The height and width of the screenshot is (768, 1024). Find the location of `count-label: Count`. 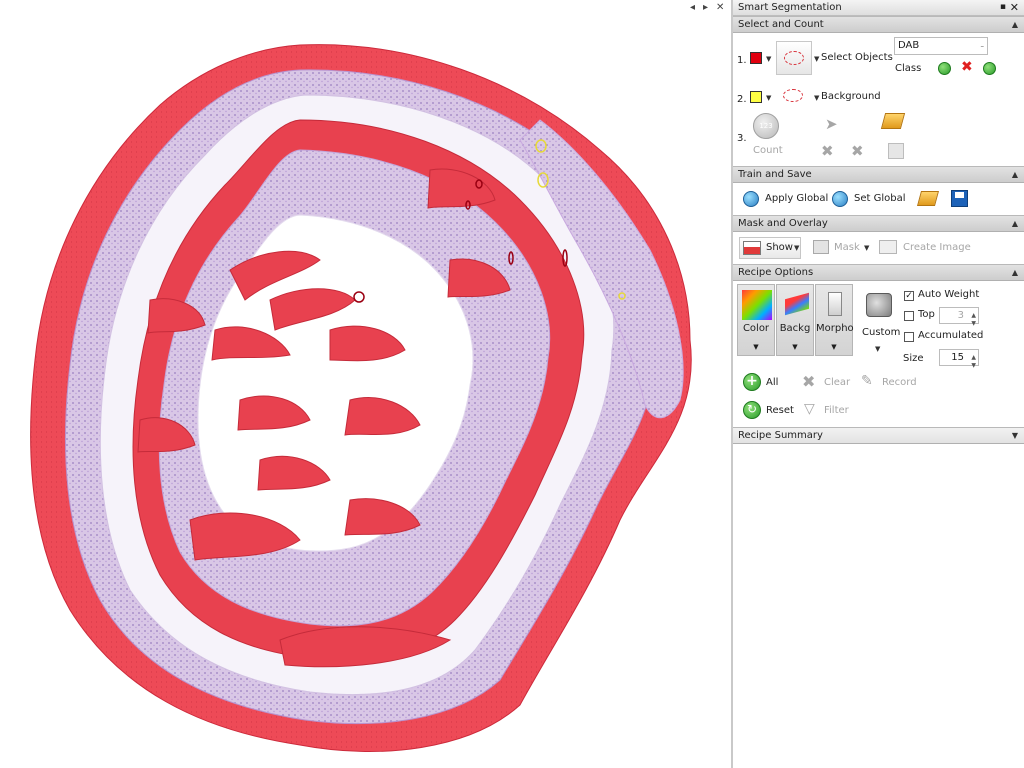

count-label: Count is located at coordinates (768, 150).